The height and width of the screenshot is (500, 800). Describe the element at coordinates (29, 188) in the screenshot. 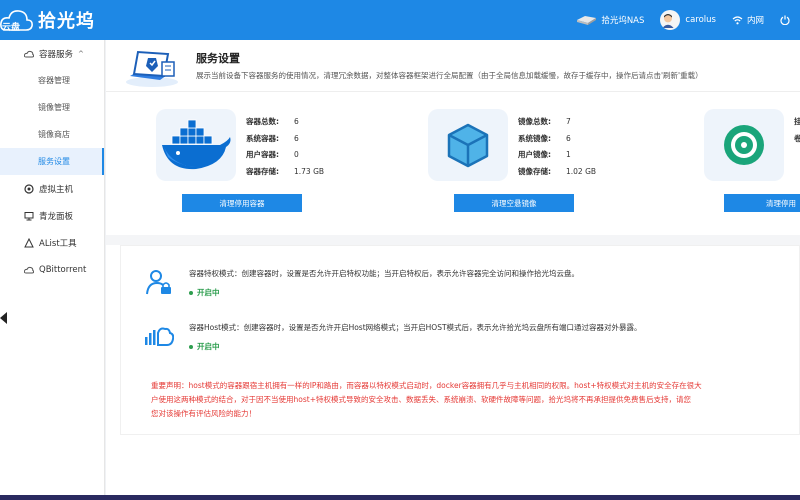

I see `virtual-host-icon` at that location.